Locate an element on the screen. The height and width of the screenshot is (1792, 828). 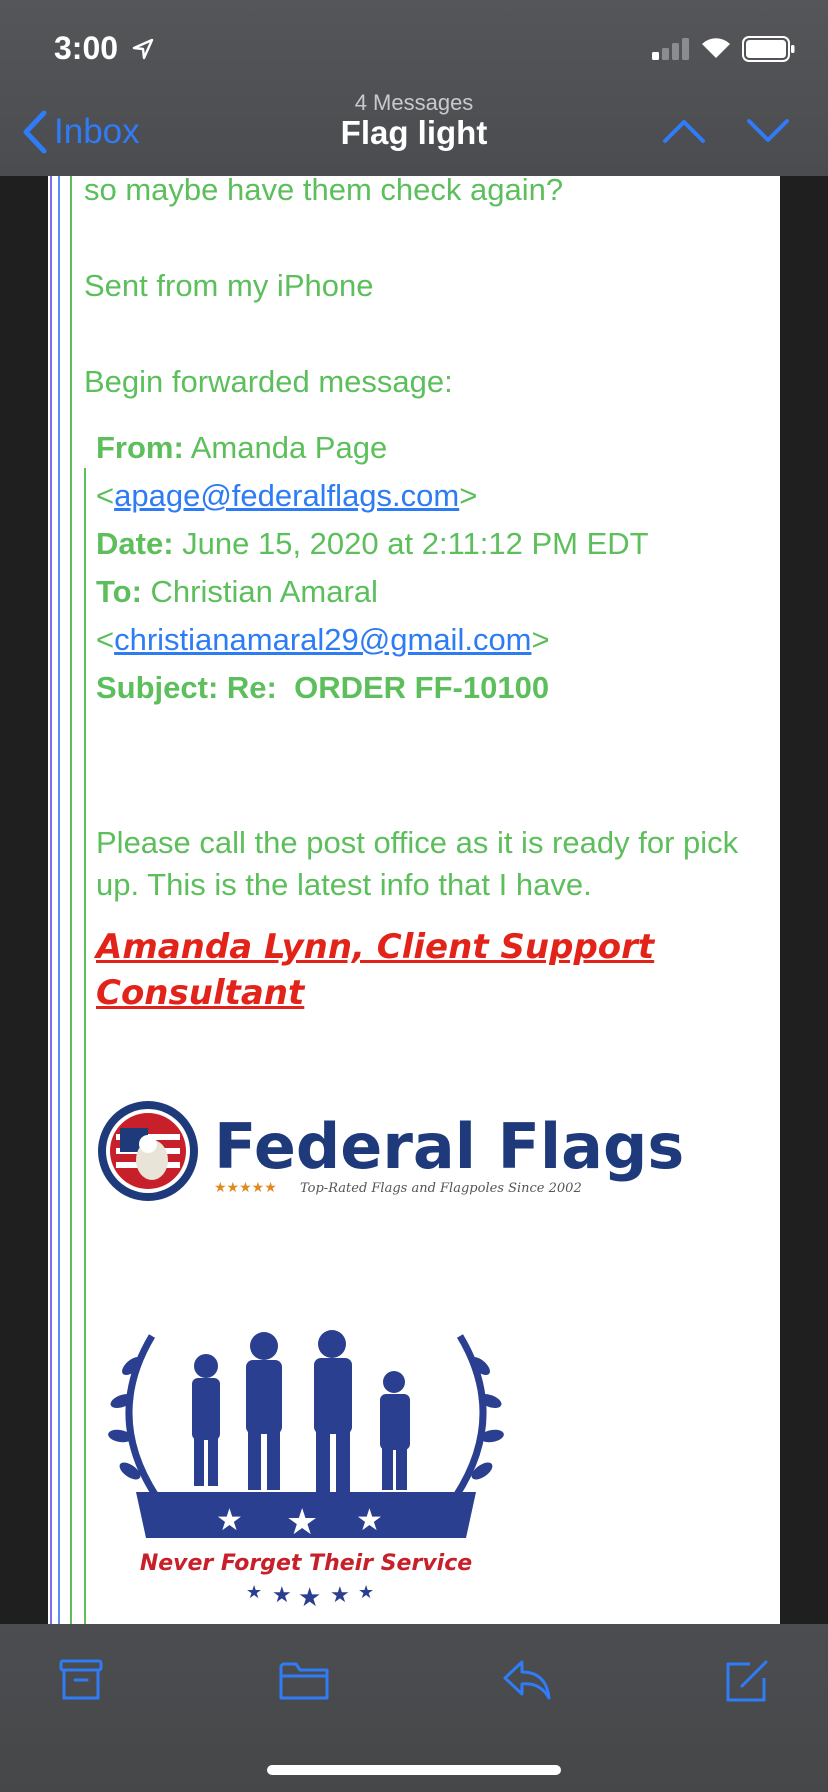
date-row: Date: June 15, 2020 at 2:11:12 PM EDT is located at coordinates (431, 544).